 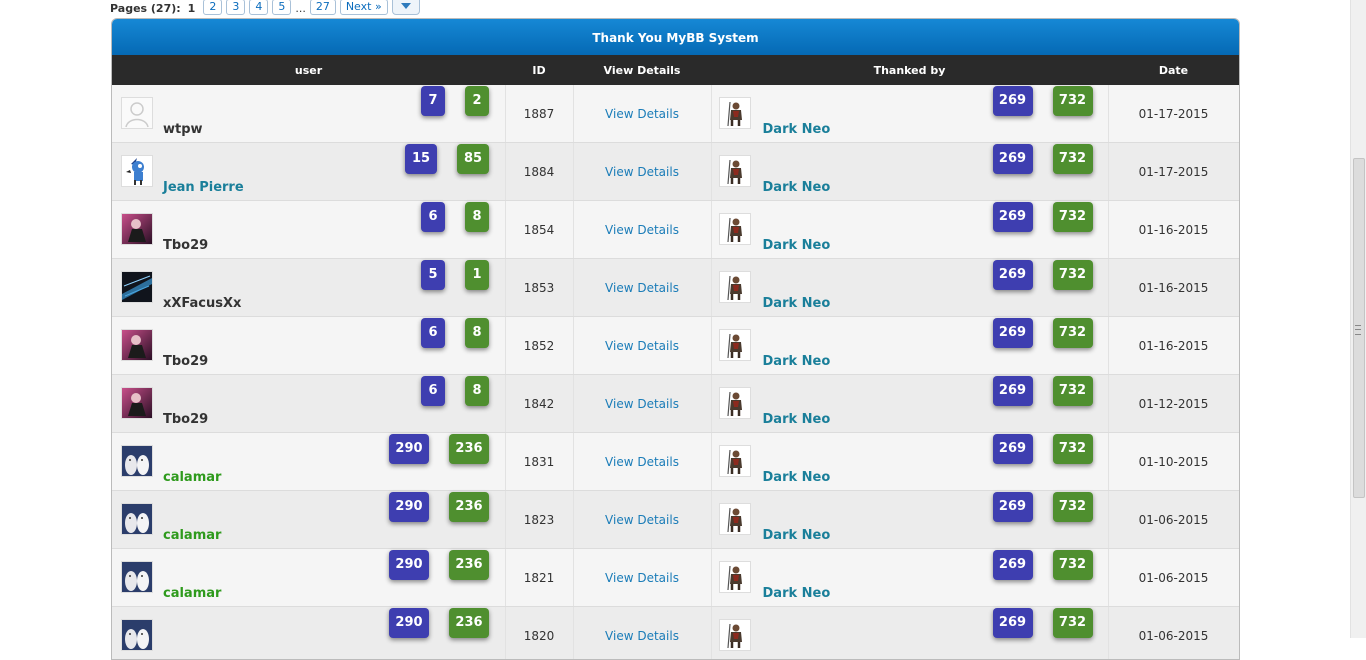 I want to click on id-cell: 1884, so click(x=539, y=172).